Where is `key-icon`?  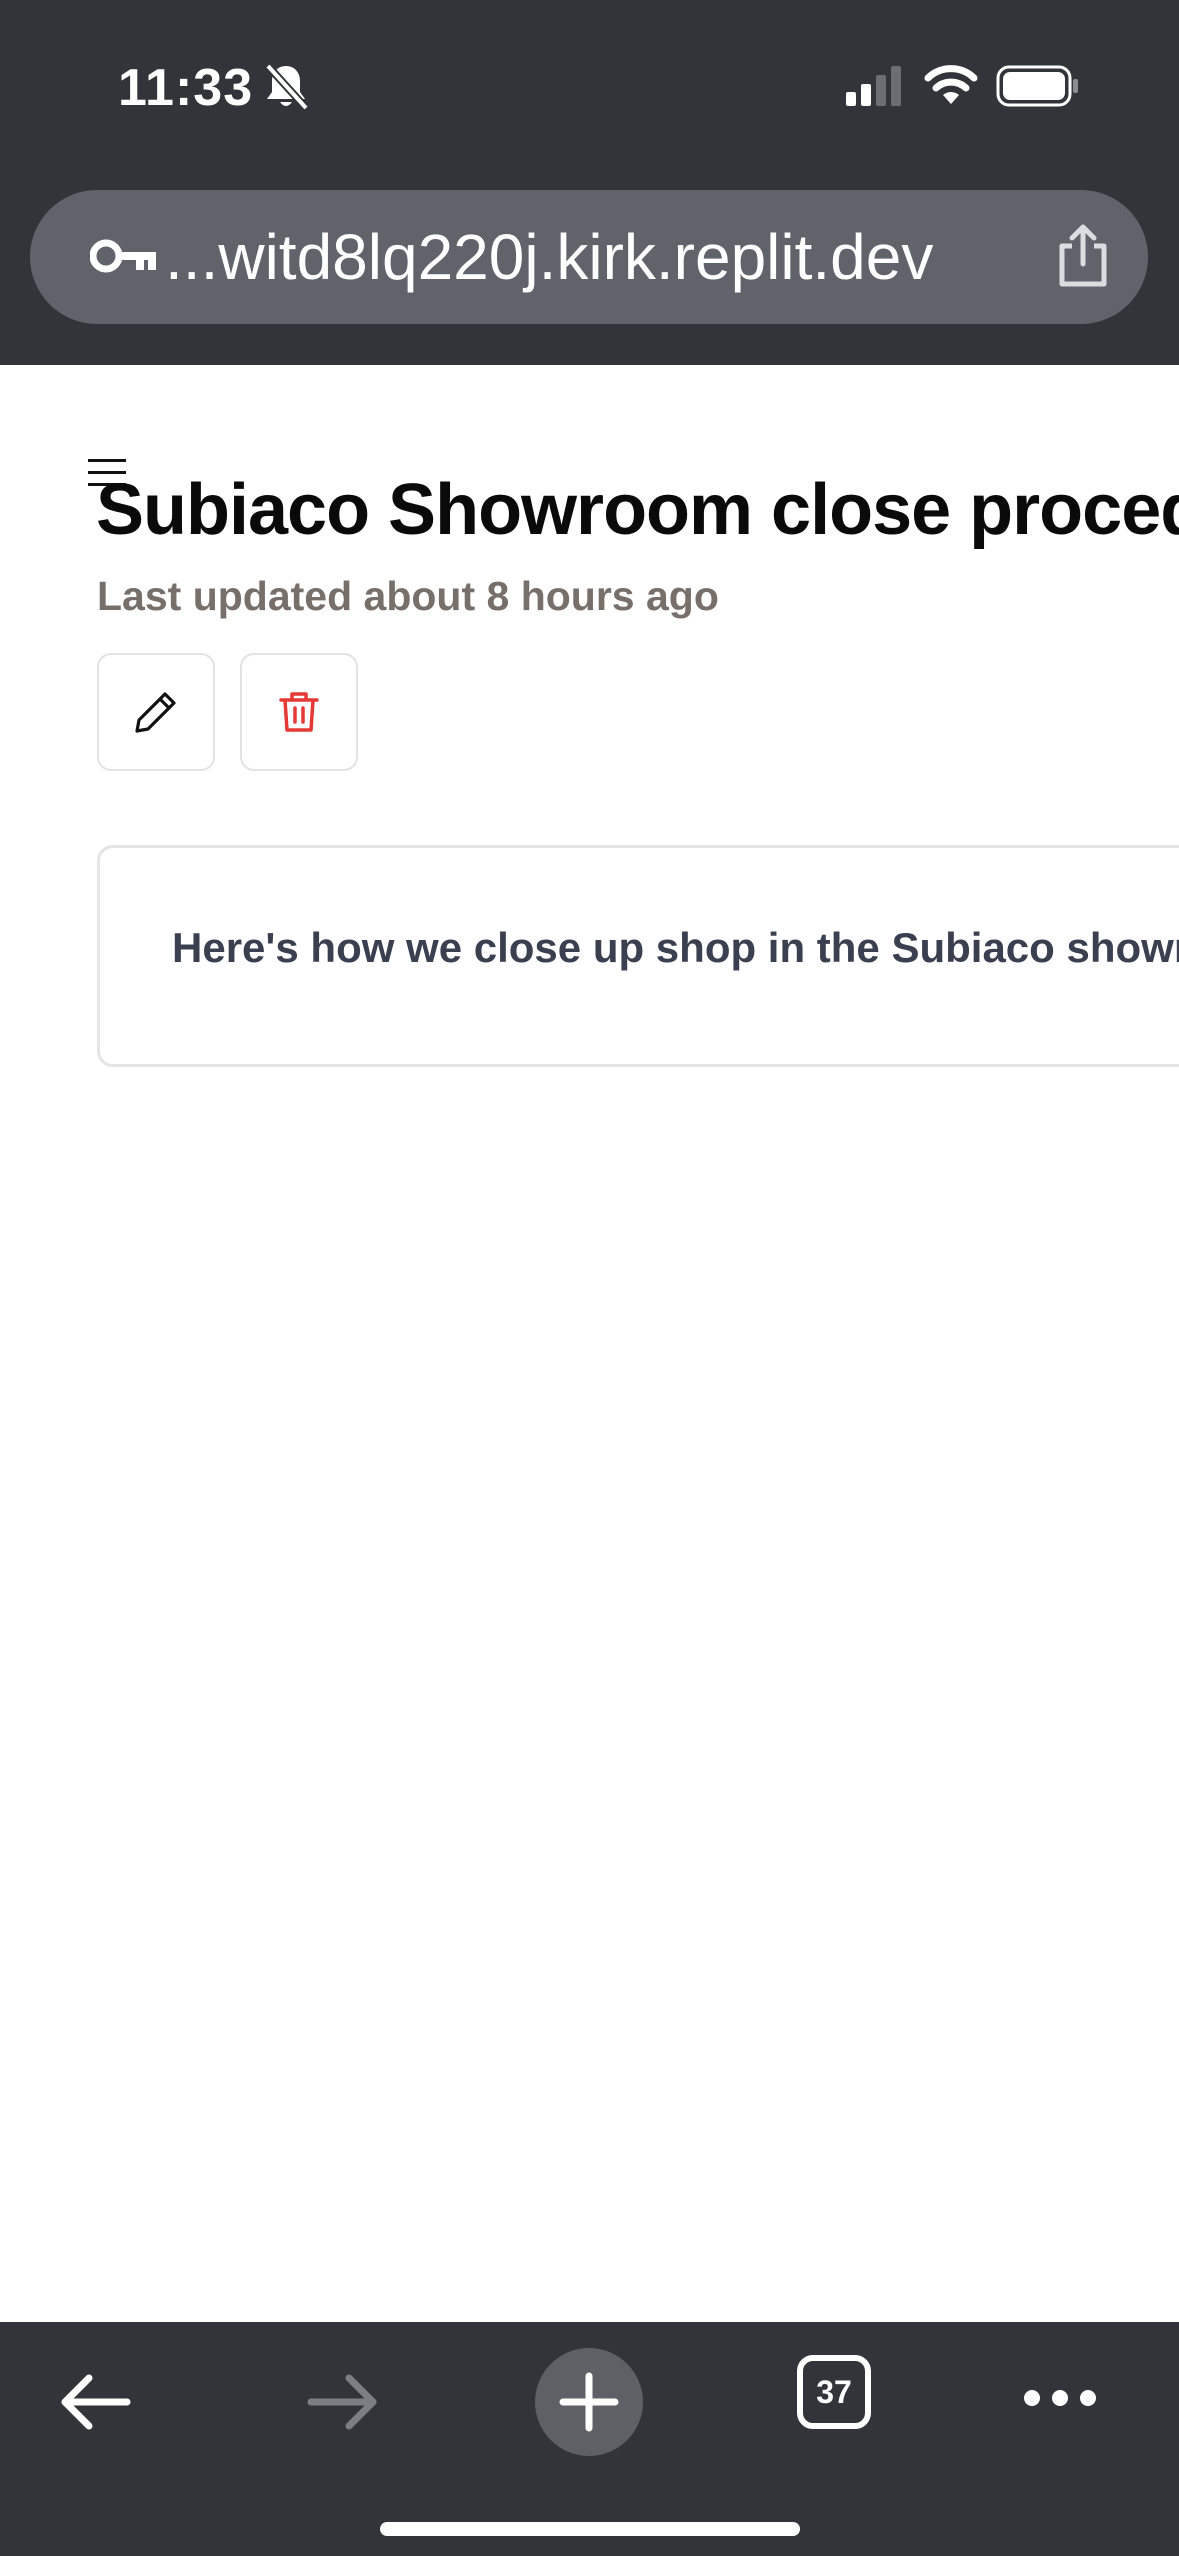 key-icon is located at coordinates (123, 256).